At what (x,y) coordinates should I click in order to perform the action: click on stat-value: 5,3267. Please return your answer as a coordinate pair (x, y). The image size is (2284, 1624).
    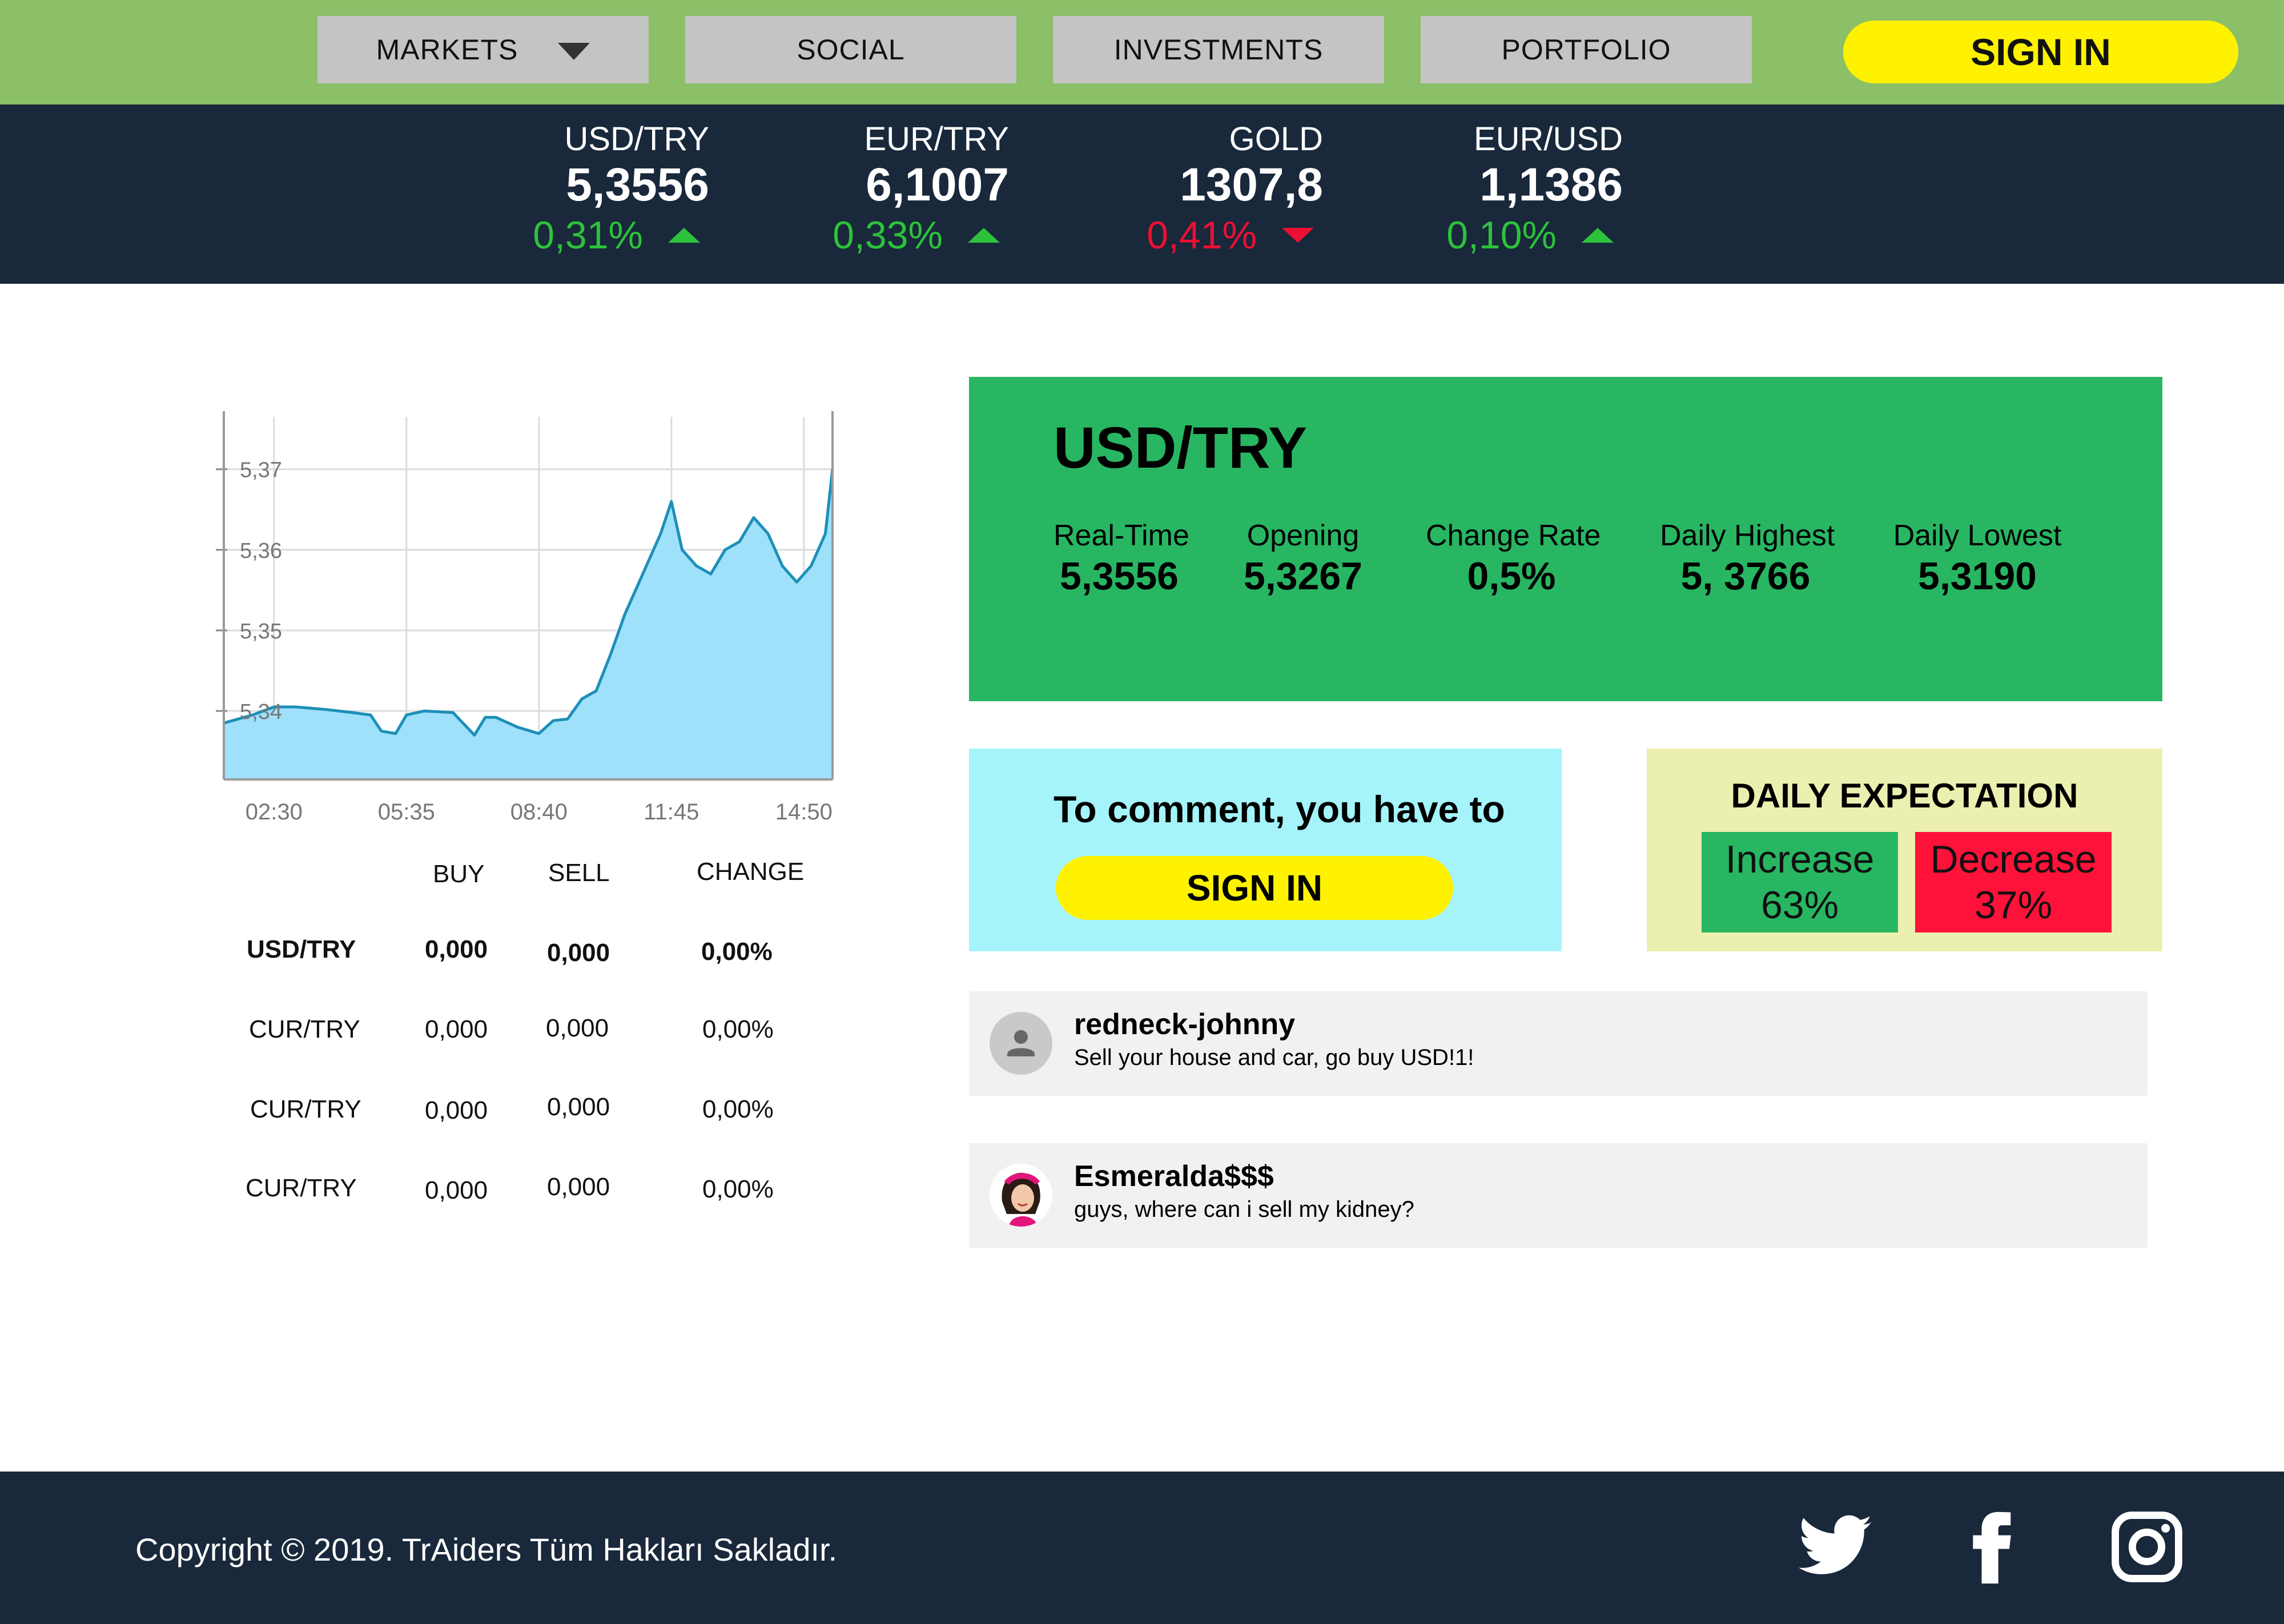
    Looking at the image, I should click on (1303, 576).